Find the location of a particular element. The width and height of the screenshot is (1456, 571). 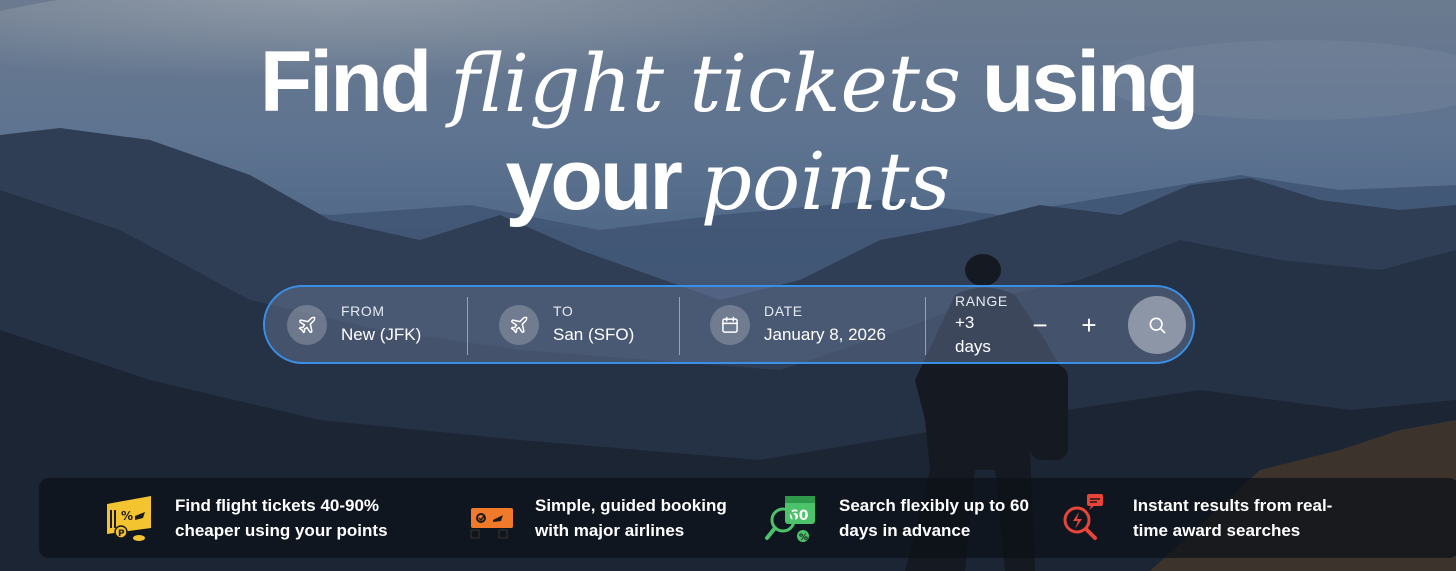

range-value: +3 days is located at coordinates (980, 335).